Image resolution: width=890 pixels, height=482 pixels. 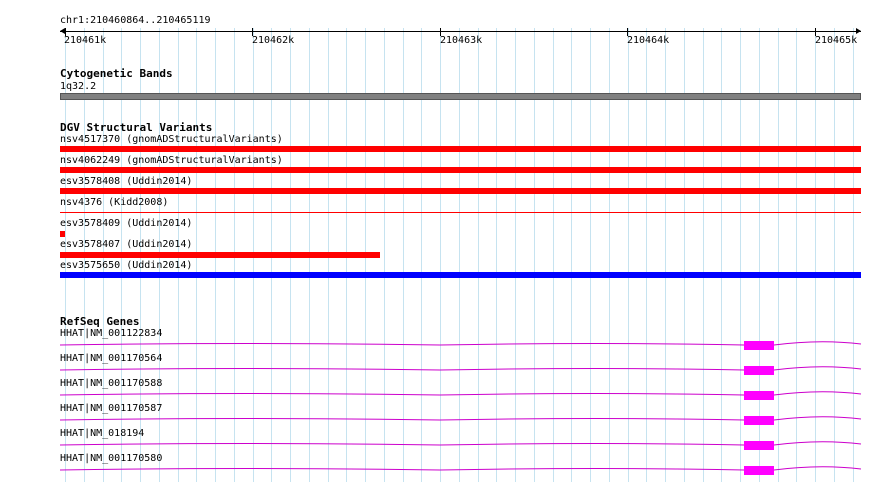 I want to click on gene-label: HHAT|NM_001170588, so click(x=111, y=383).